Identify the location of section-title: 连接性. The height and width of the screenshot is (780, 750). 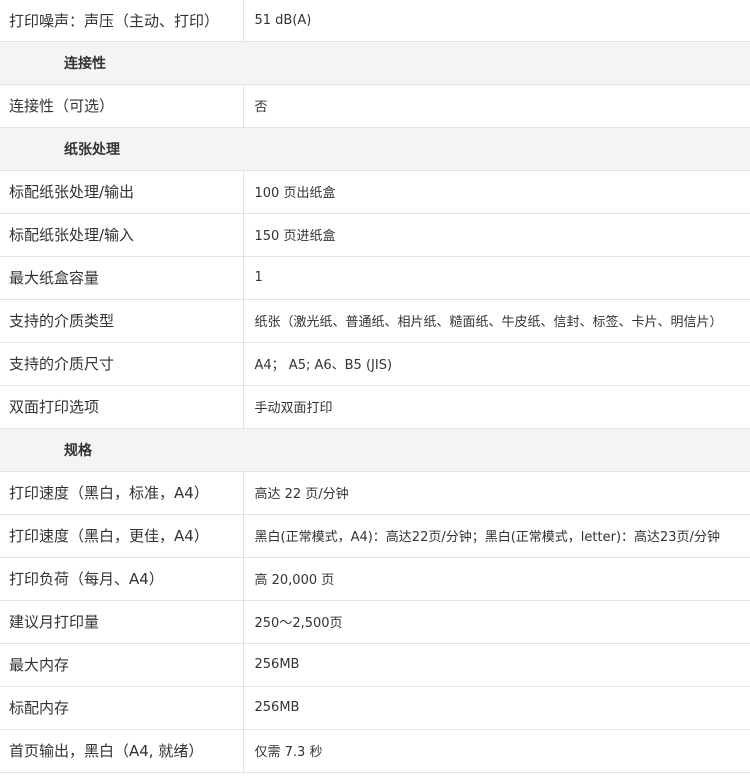
(375, 63).